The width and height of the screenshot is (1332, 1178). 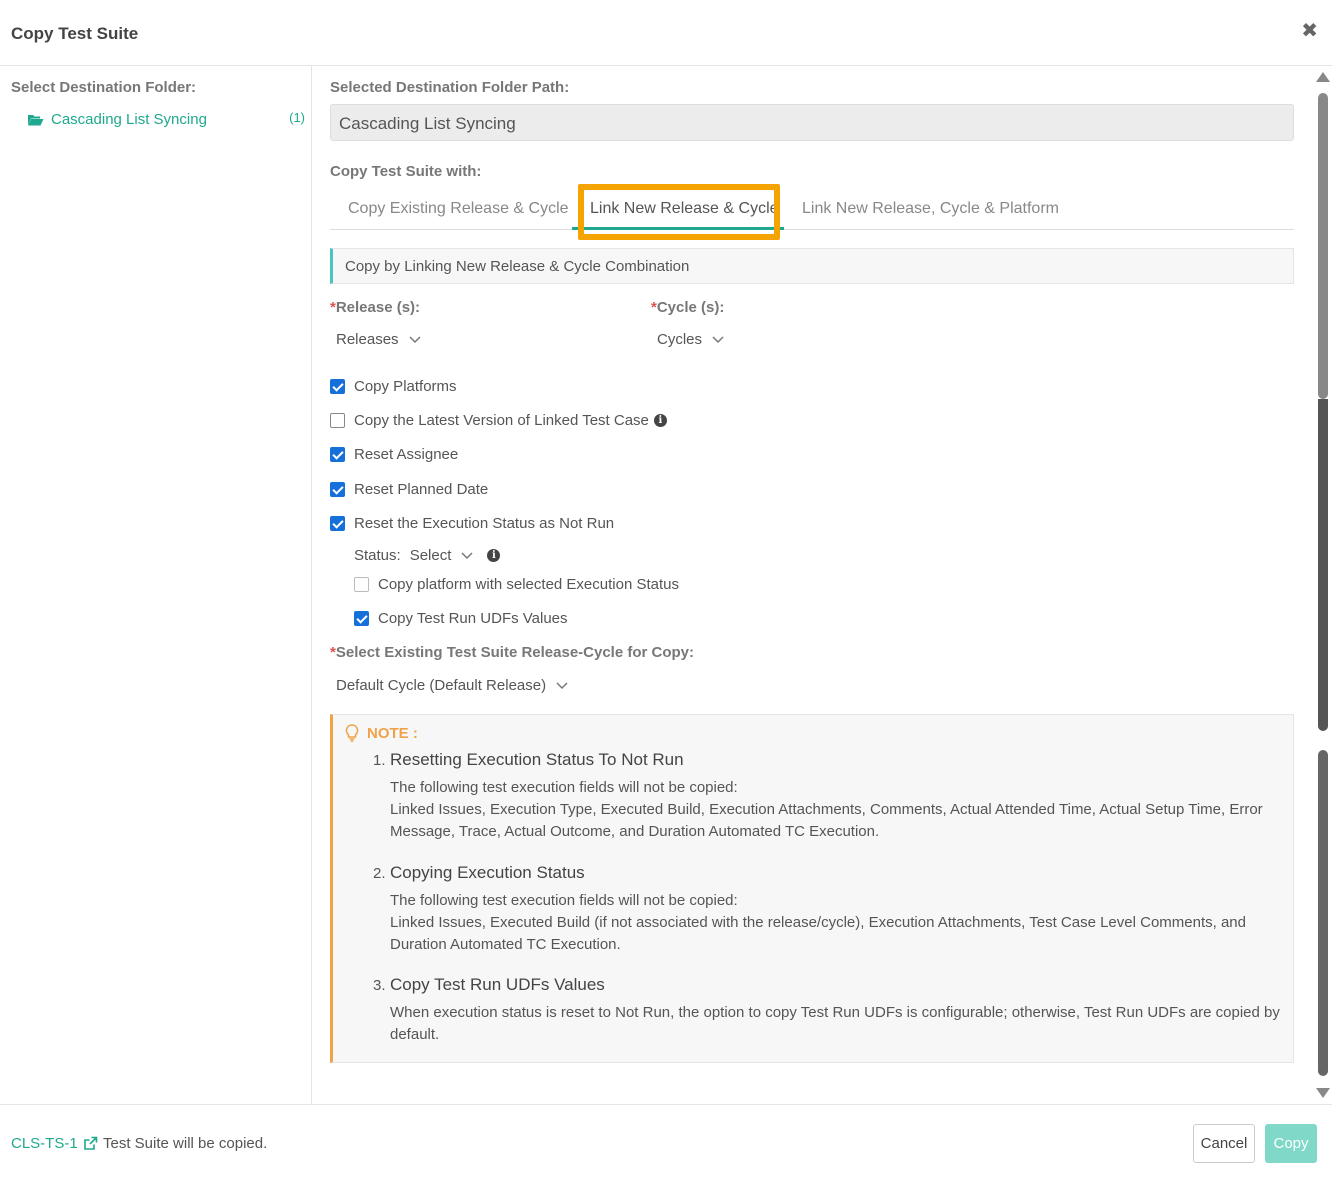 I want to click on note-heading: NOTE :, so click(x=381, y=733).